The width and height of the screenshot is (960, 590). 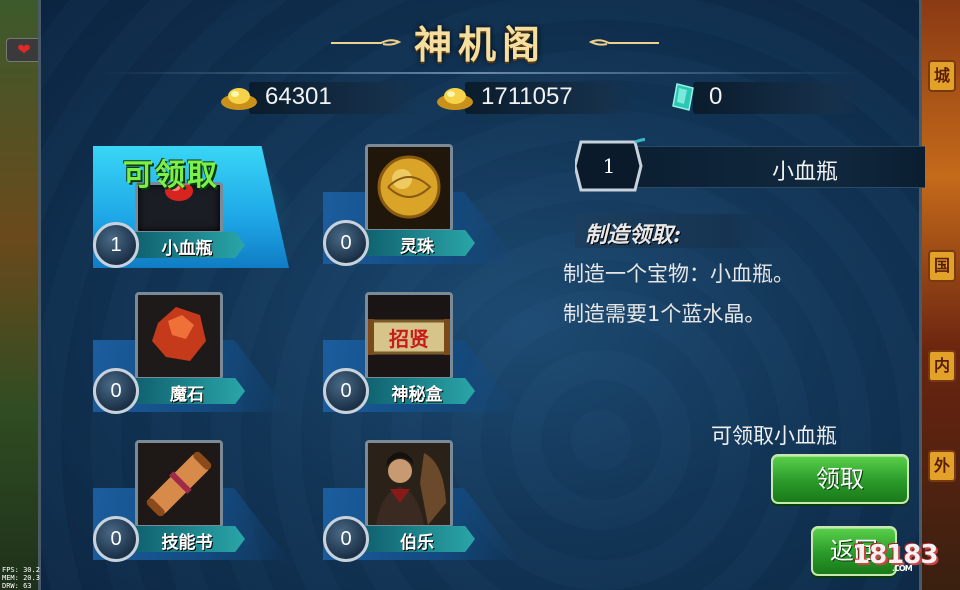 What do you see at coordinates (24, 50) in the screenshot?
I see `heart-icon: ❤` at bounding box center [24, 50].